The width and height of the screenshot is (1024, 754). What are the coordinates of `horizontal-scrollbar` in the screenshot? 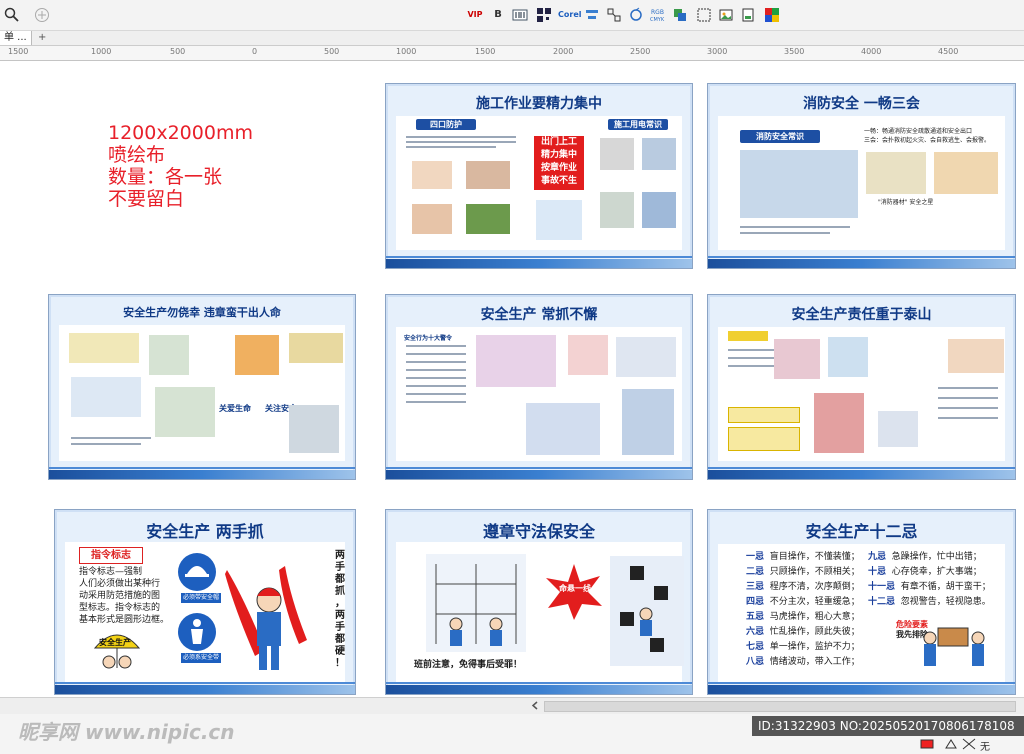 It's located at (512, 705).